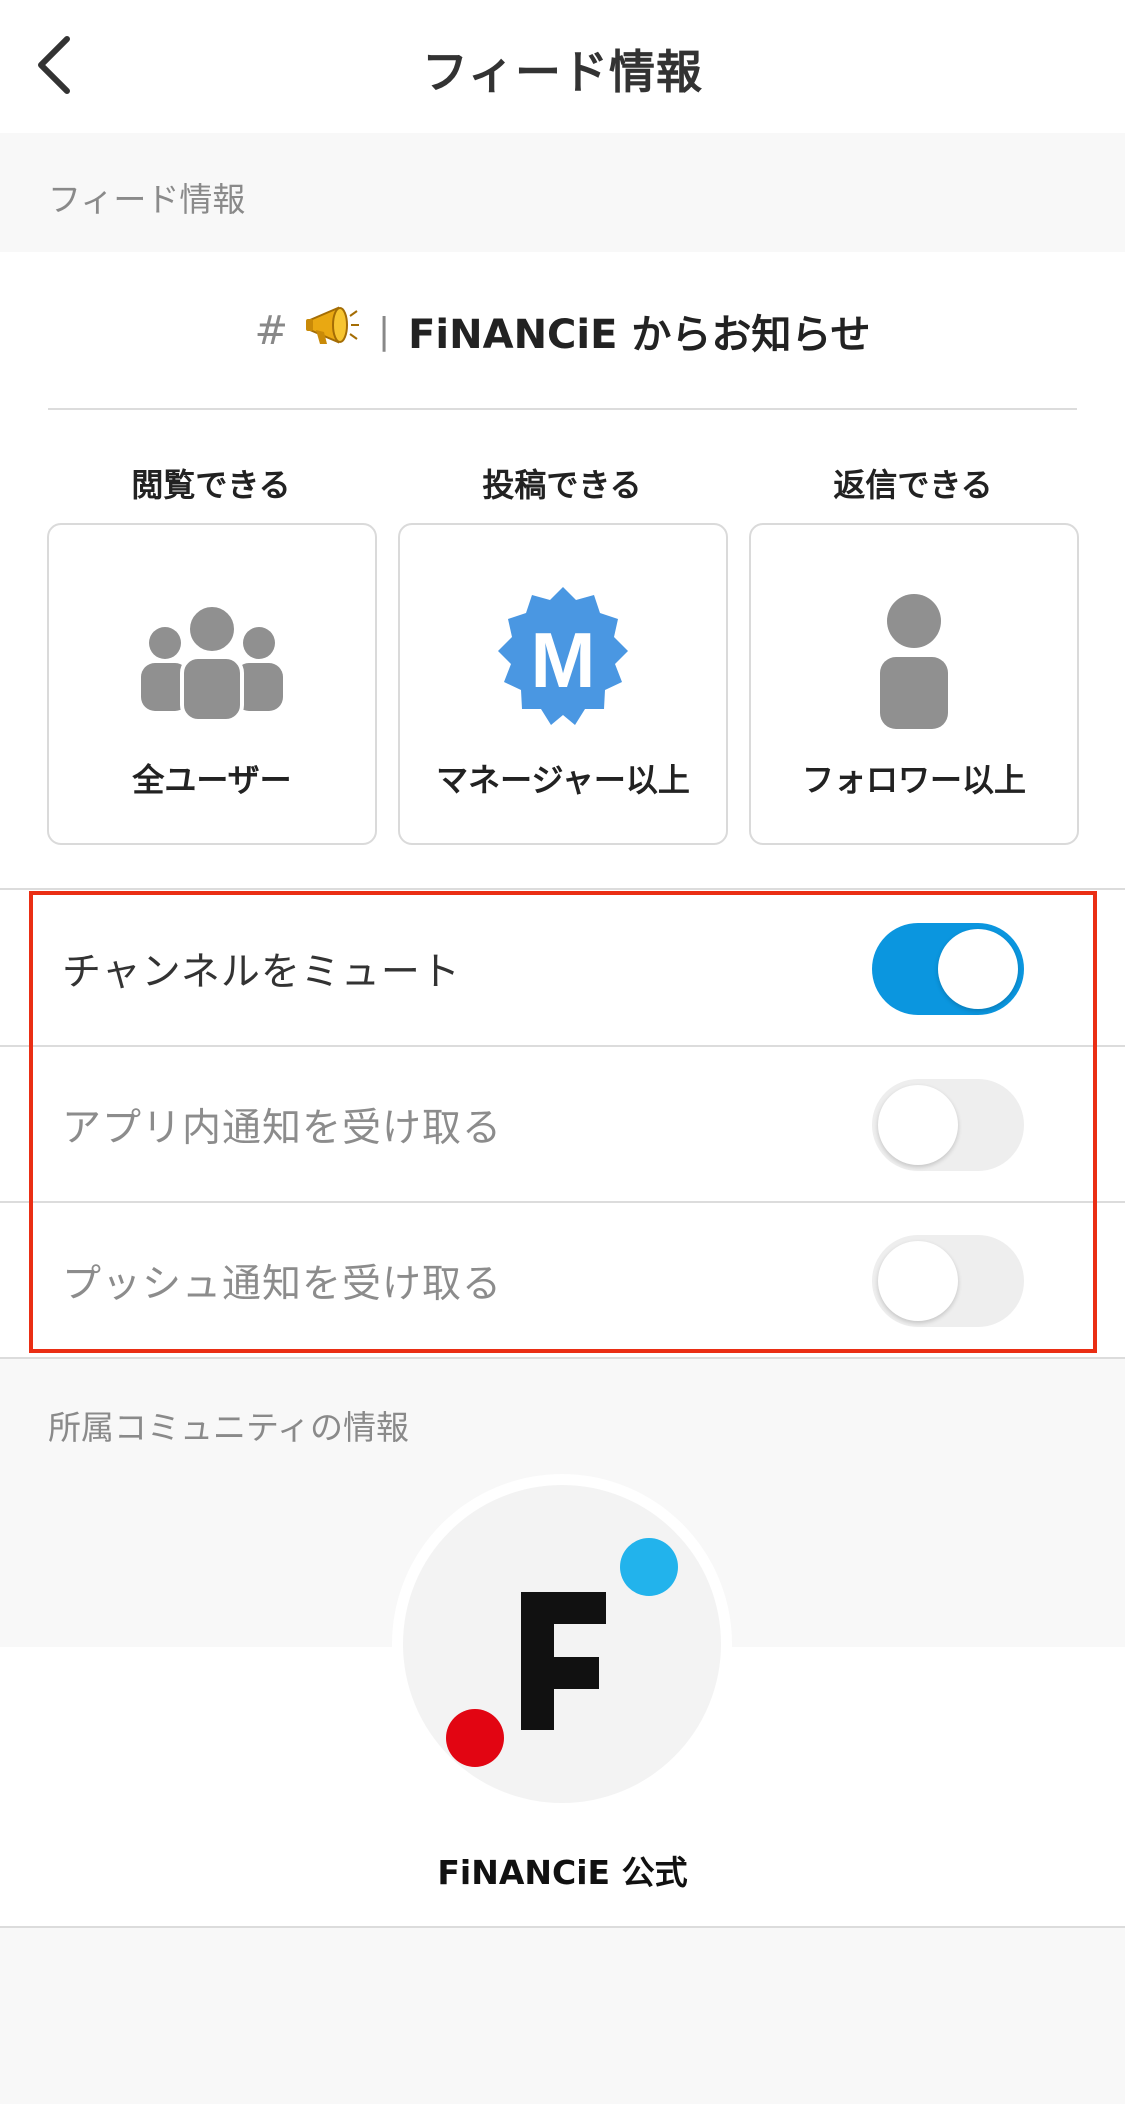  I want to click on channel-title: # | FiNANCiE からお知らせ, so click(562, 331).